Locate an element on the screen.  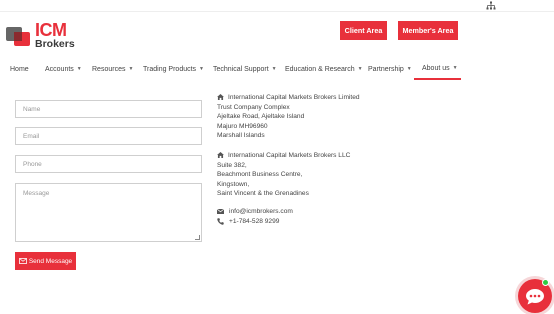
nav-item-trading-products: Trading Products ▼ is located at coordinates (173, 69).